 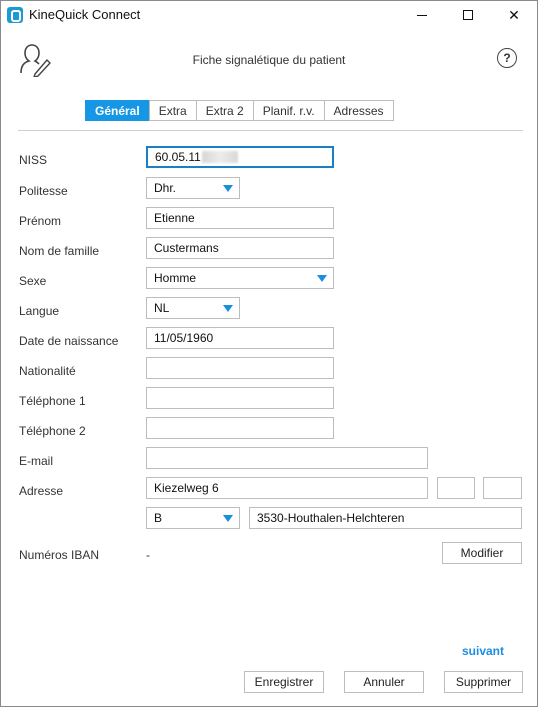 I want to click on birthdate-field: 11/05/1960, so click(x=240, y=338).